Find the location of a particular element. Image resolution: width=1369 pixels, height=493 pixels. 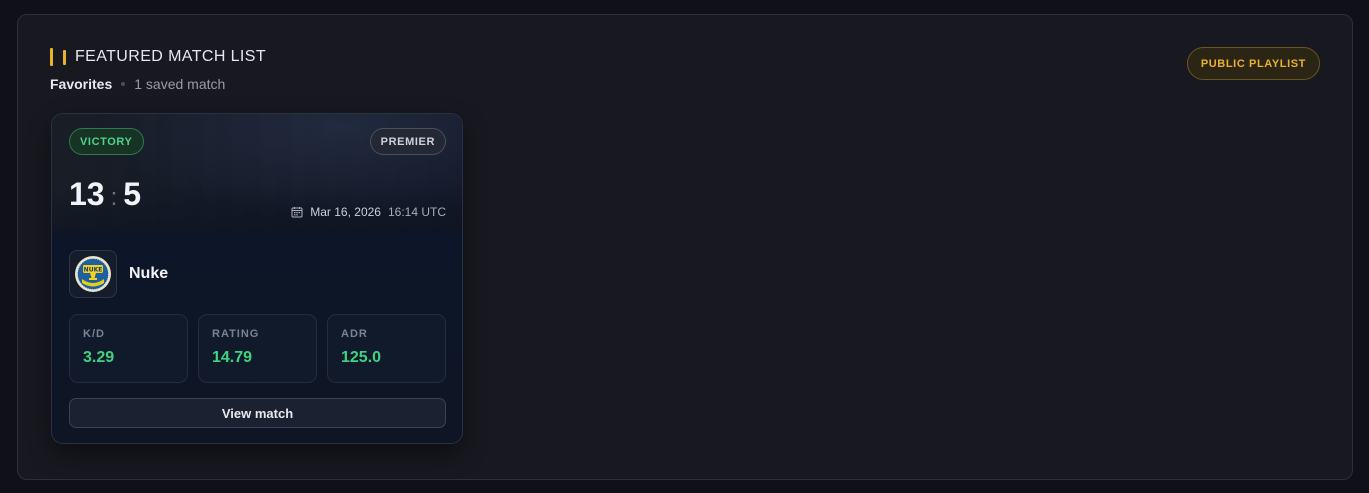

match-datetime: Mar 16, 2026 16:14 UTC is located at coordinates (368, 212).